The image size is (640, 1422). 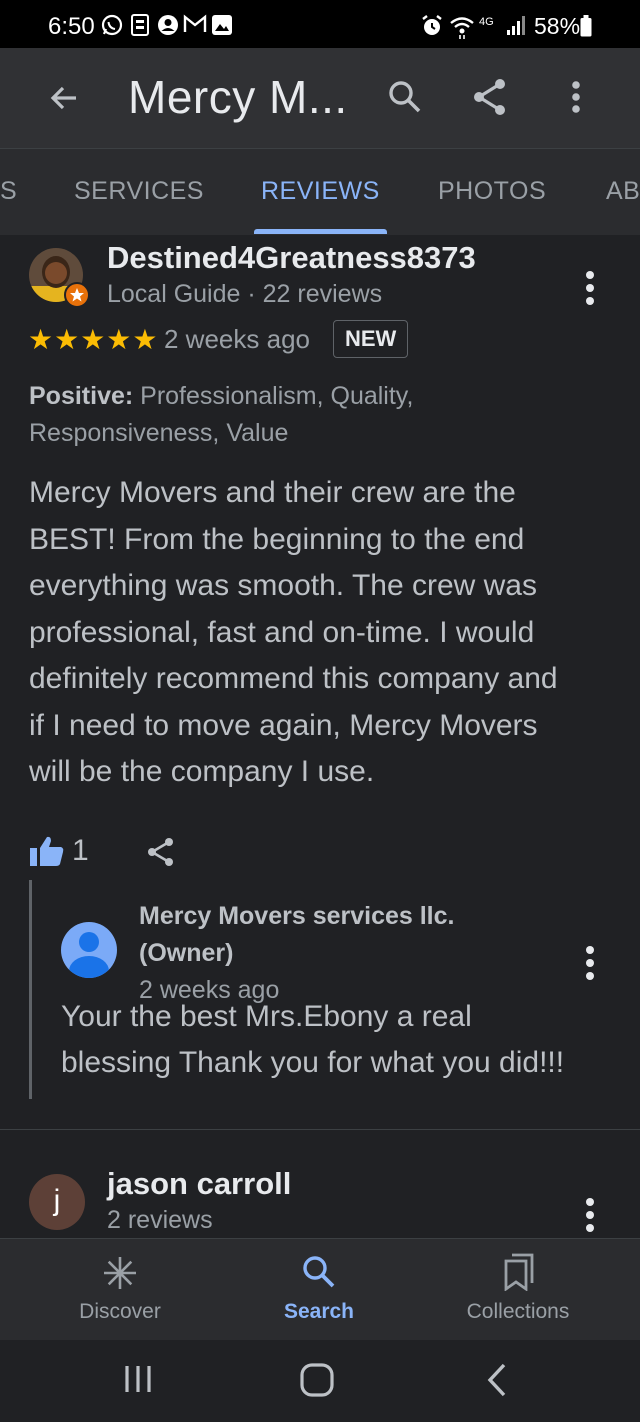 I want to click on active-tab-indicator, so click(x=320, y=231).